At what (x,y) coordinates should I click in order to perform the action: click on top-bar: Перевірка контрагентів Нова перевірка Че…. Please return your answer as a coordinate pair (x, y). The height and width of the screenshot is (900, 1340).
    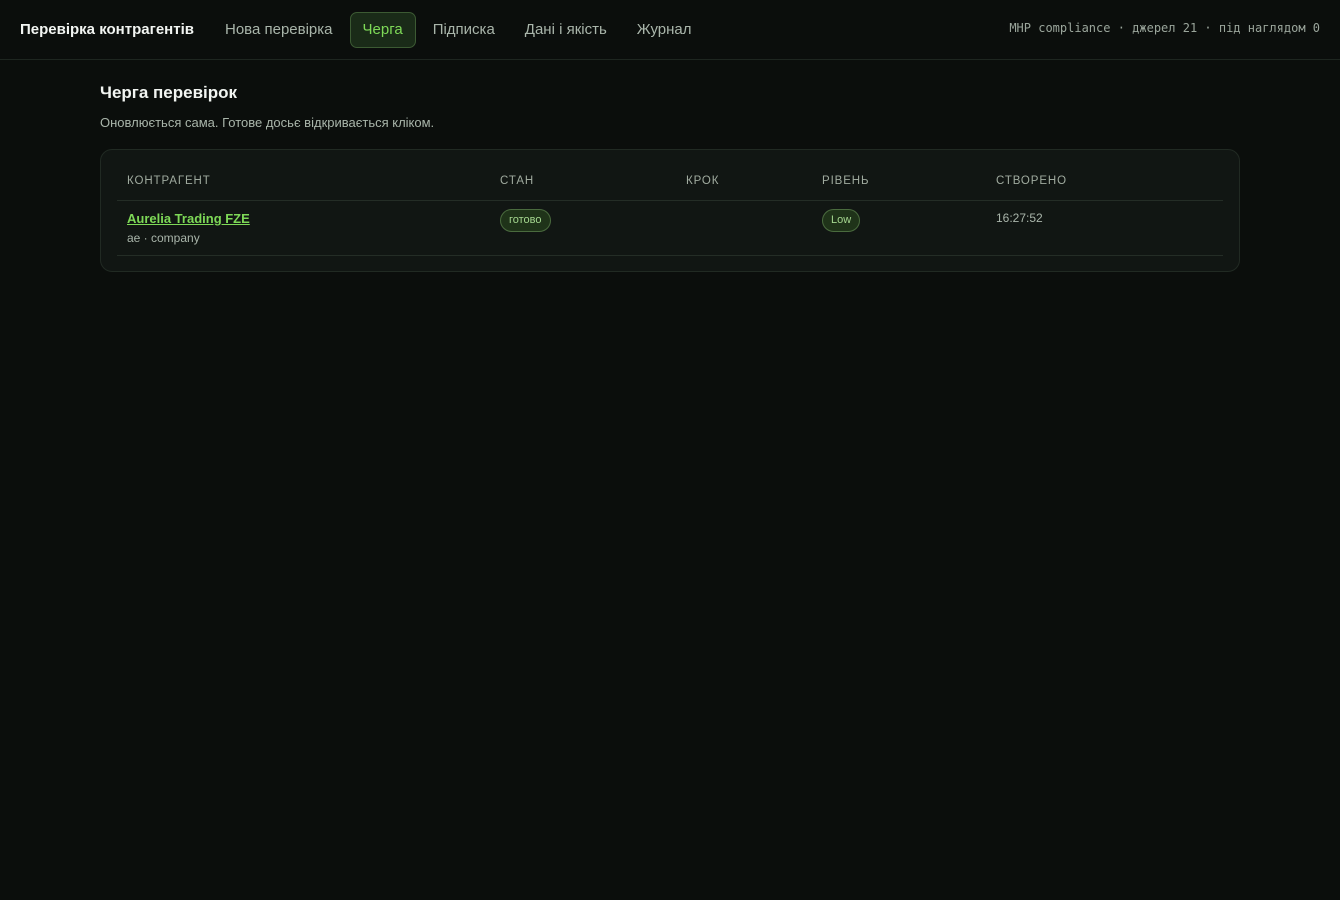
    Looking at the image, I should click on (670, 30).